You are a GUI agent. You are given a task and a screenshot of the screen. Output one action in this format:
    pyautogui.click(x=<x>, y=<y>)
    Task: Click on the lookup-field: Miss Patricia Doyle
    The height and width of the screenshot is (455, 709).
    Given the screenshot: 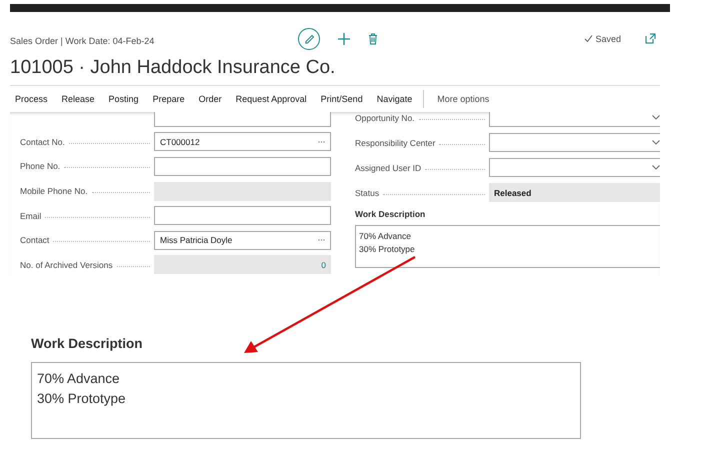 What is the action you would take?
    pyautogui.click(x=242, y=240)
    